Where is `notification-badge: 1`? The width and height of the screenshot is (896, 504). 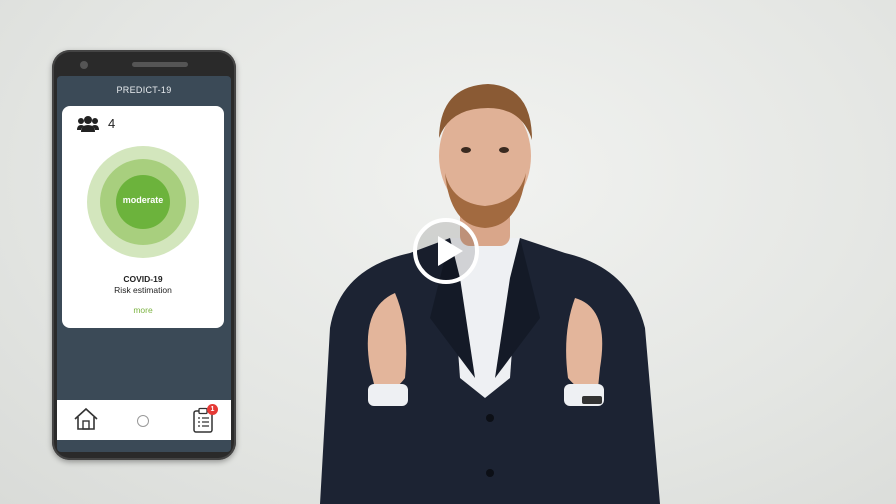
notification-badge: 1 is located at coordinates (212, 409).